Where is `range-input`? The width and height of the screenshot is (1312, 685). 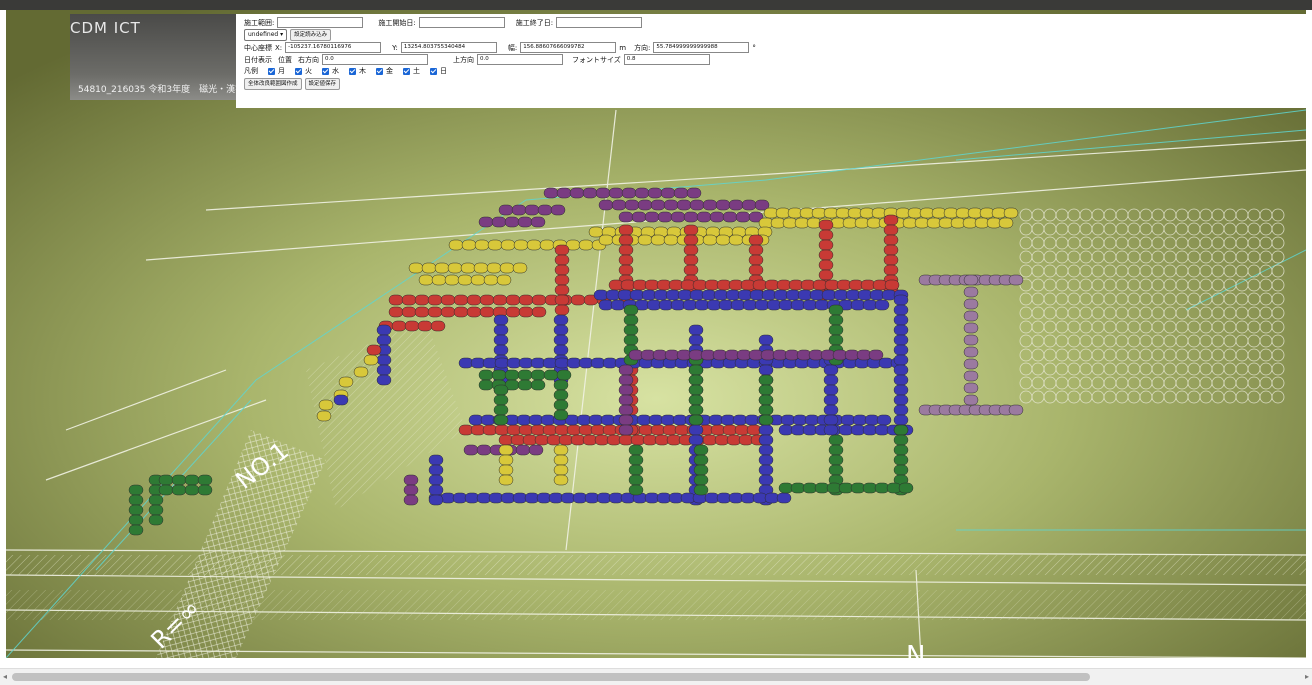
range-input is located at coordinates (320, 22).